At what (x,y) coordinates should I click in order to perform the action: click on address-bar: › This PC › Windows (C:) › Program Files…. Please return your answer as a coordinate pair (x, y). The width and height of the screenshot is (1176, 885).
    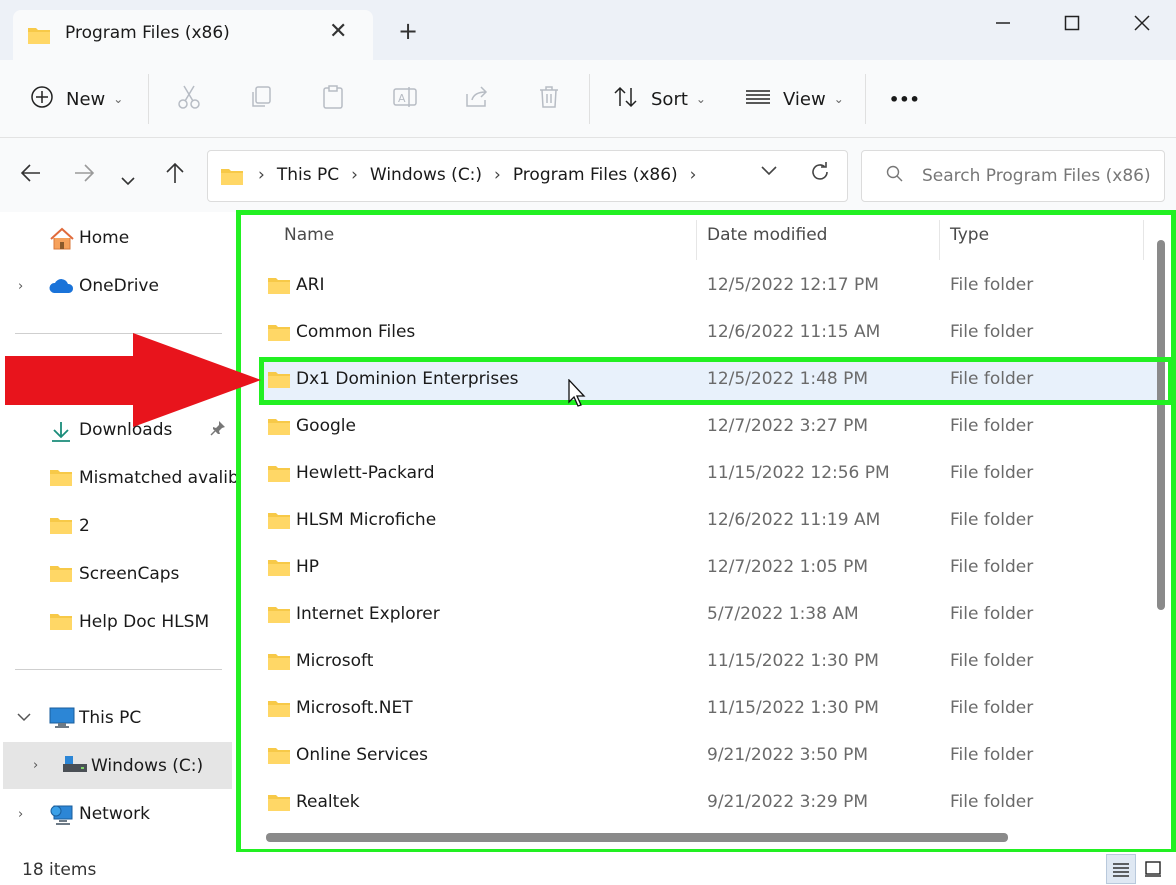
    Looking at the image, I should click on (527, 176).